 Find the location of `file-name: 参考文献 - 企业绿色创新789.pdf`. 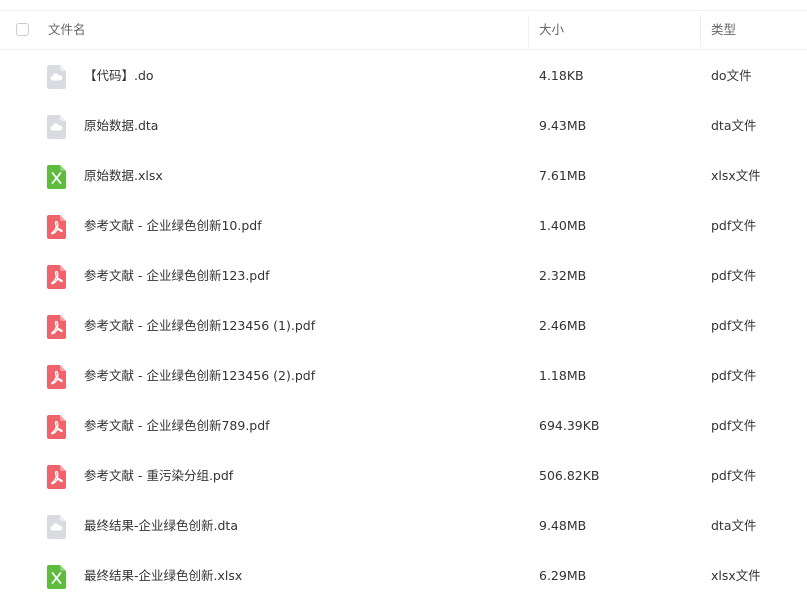

file-name: 参考文献 - 企业绿色创新789.pdf is located at coordinates (177, 426).